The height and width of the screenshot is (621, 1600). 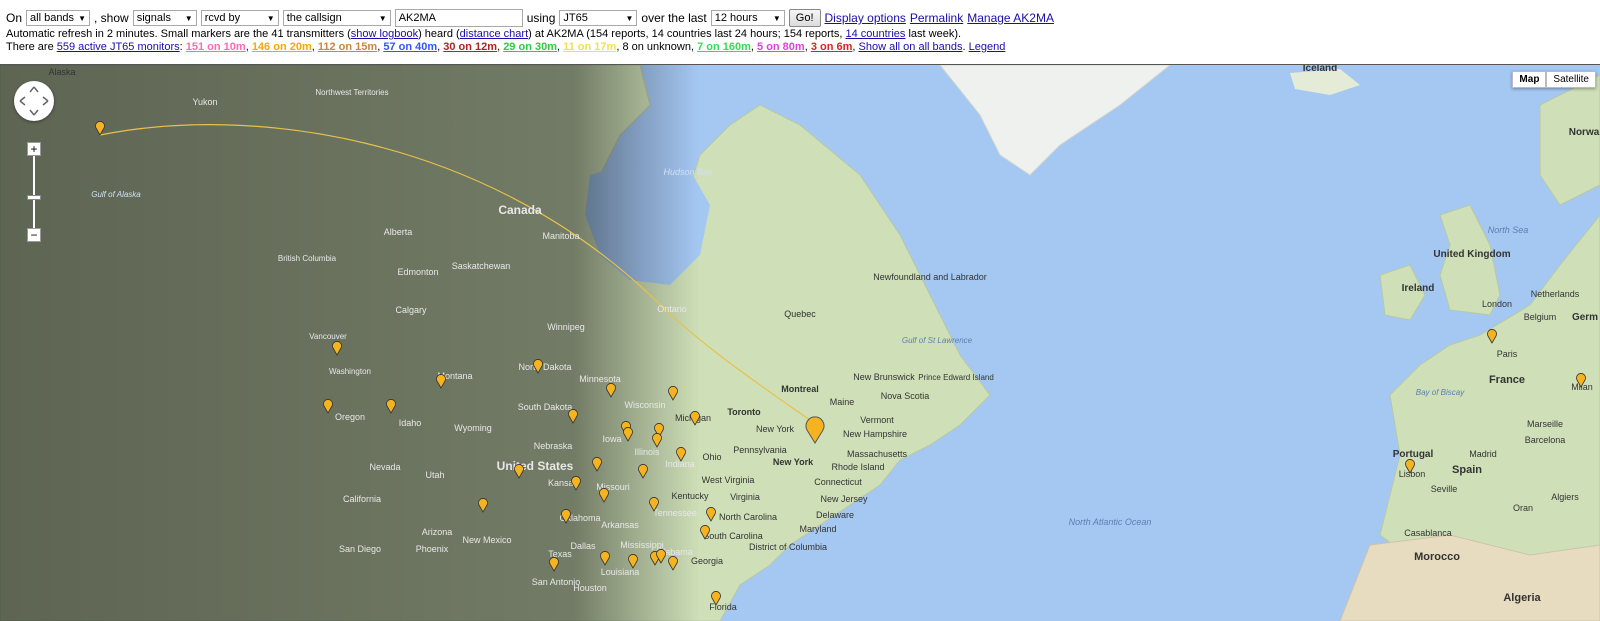 I want to click on map-label-utah: Utah, so click(x=434, y=475).